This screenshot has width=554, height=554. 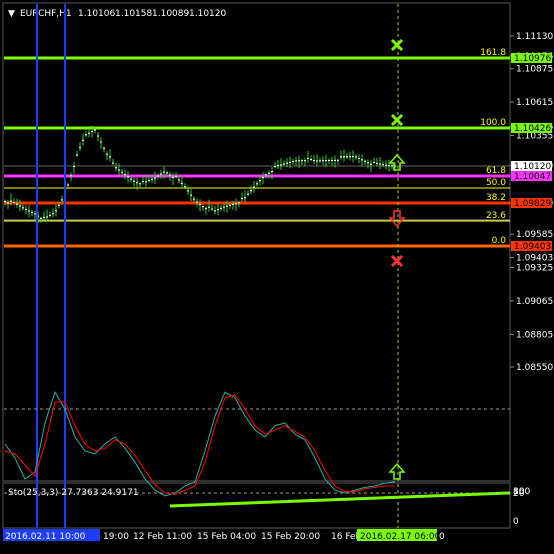 What do you see at coordinates (96, 14) in the screenshot?
I see `ohlc-open: 1.10106` at bounding box center [96, 14].